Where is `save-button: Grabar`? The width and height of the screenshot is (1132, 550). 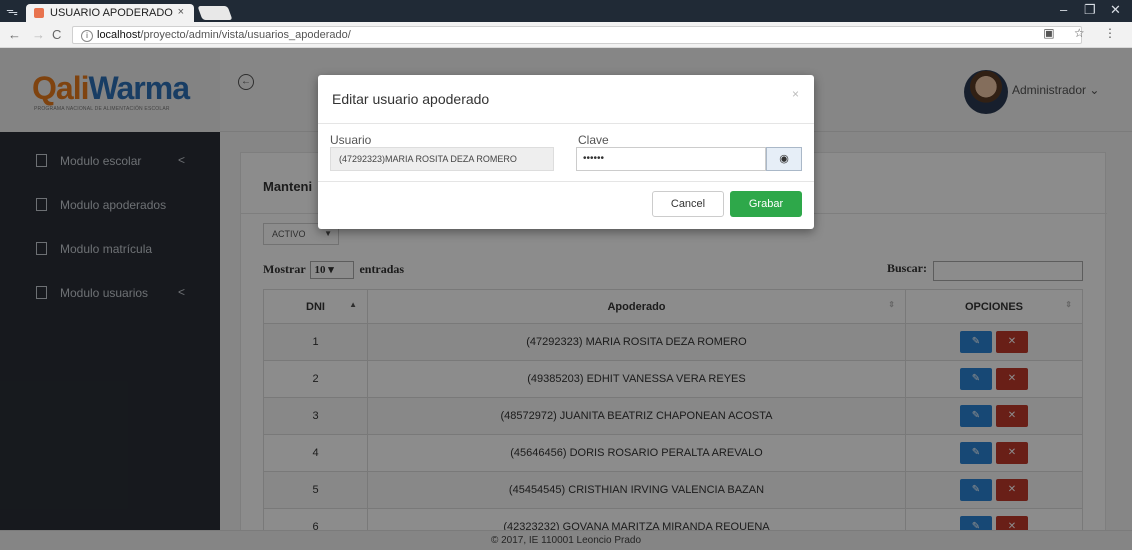
save-button: Grabar is located at coordinates (766, 204).